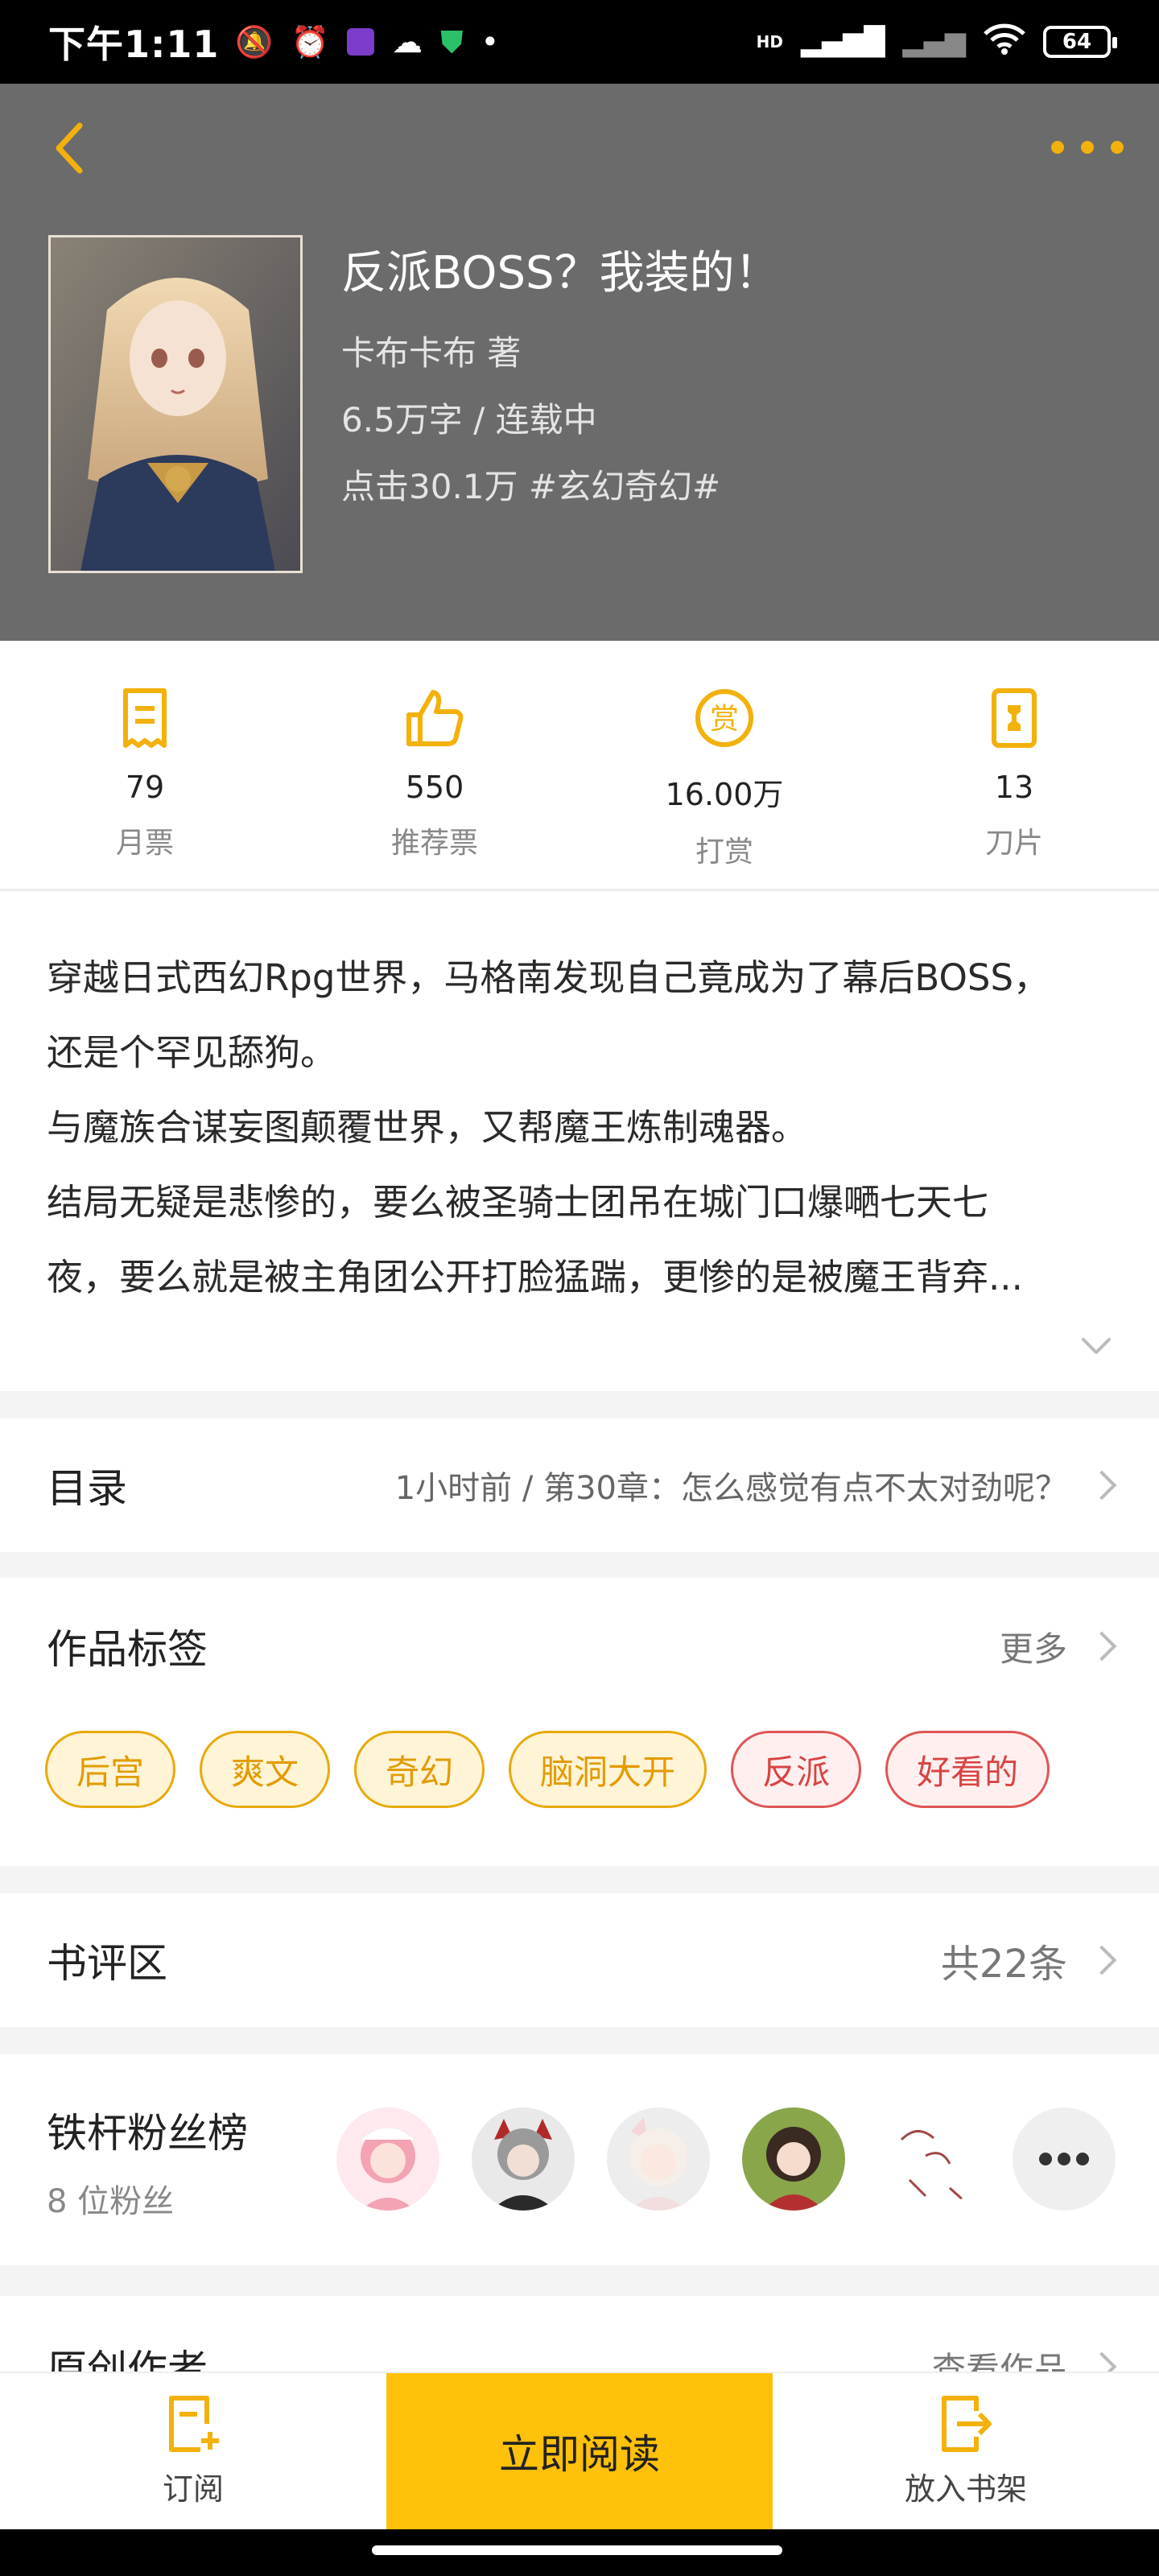 This screenshot has height=2576, width=1159. What do you see at coordinates (407, 42) in the screenshot?
I see `weather-icon: ☁` at bounding box center [407, 42].